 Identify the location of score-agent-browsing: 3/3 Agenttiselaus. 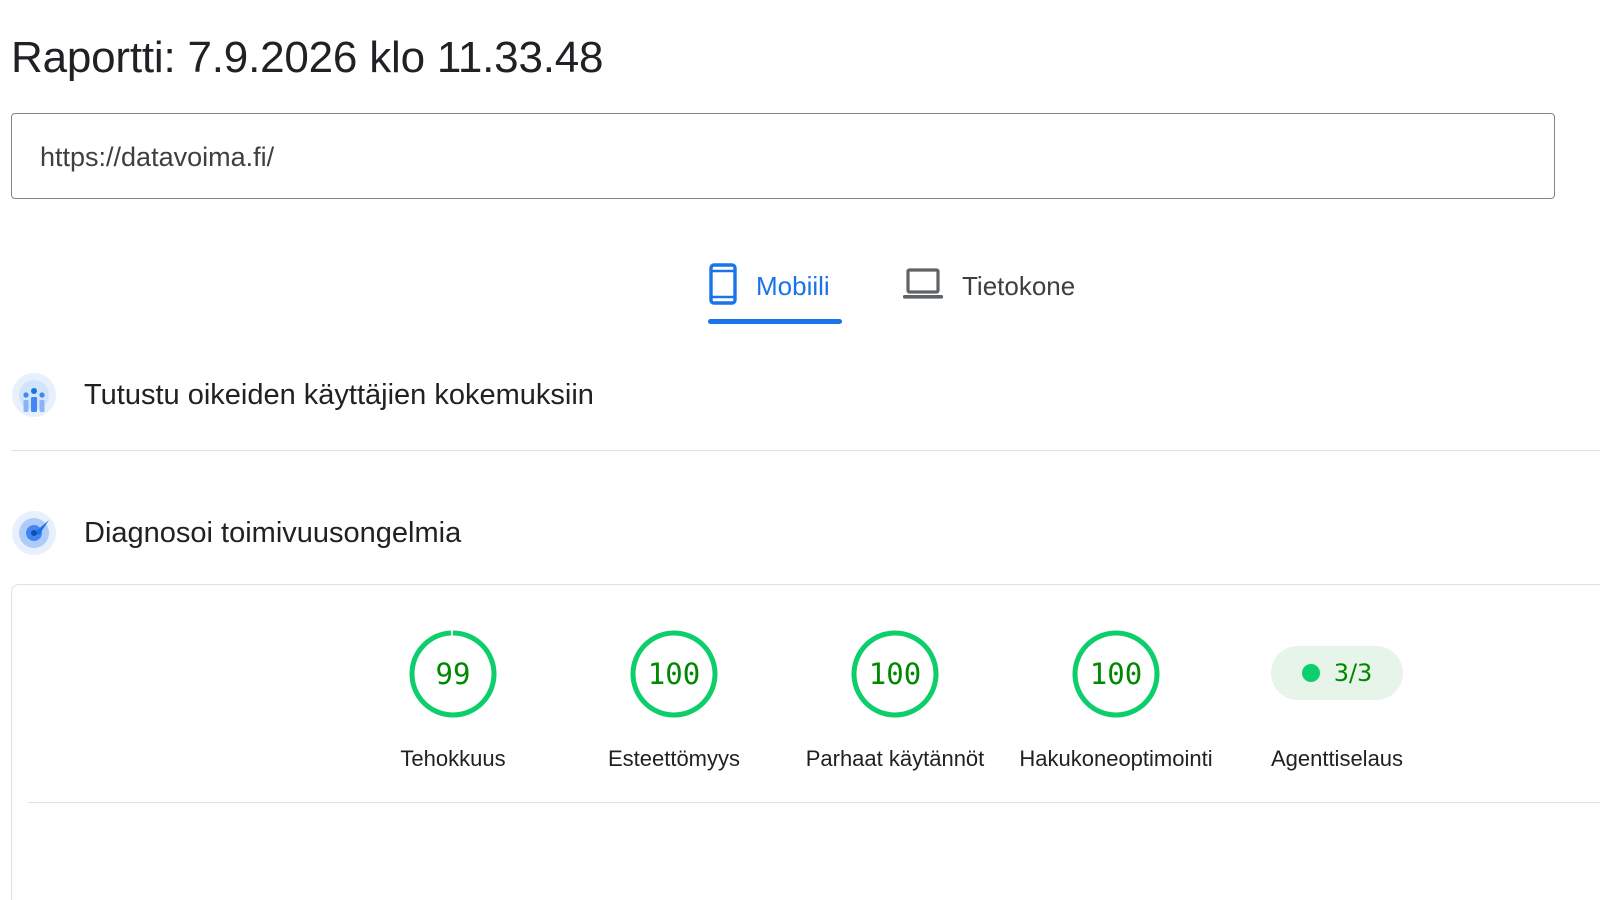
(1337, 700).